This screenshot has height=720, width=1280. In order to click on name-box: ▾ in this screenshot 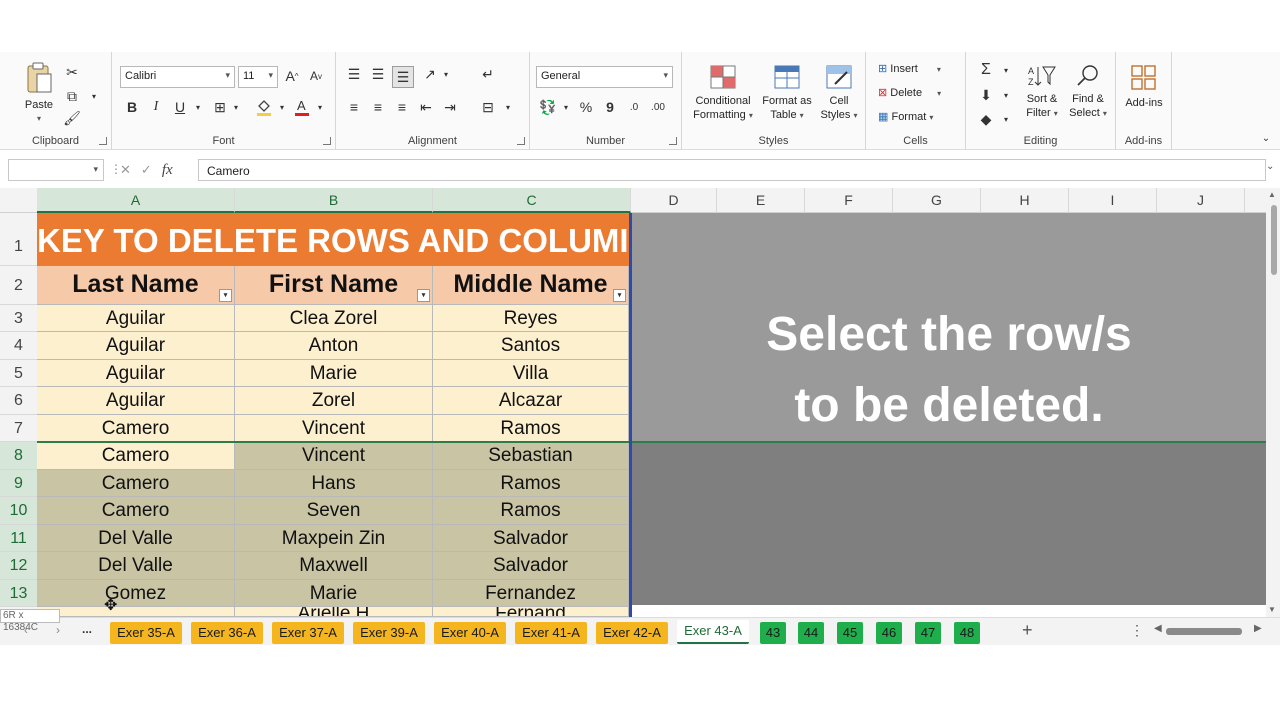, I will do `click(56, 170)`.